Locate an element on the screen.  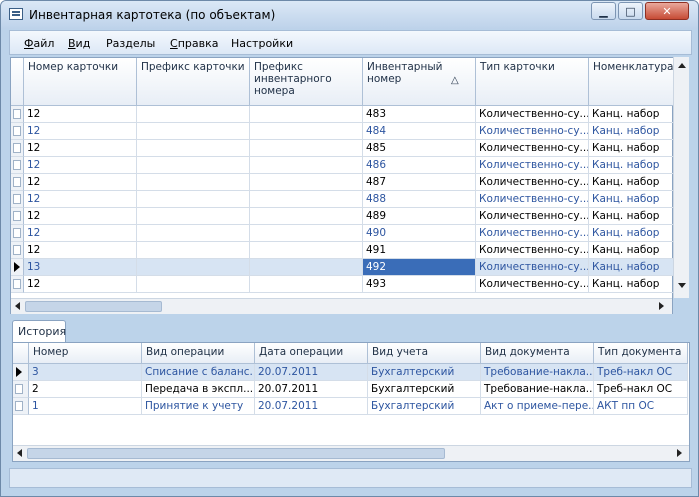
table-cell: 1 is located at coordinates (85, 406).